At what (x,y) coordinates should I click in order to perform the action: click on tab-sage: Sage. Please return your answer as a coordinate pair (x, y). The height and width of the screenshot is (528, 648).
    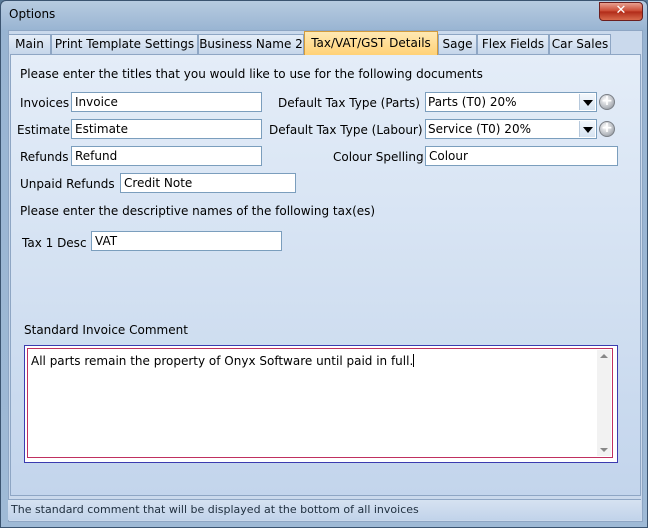
    Looking at the image, I should click on (457, 44).